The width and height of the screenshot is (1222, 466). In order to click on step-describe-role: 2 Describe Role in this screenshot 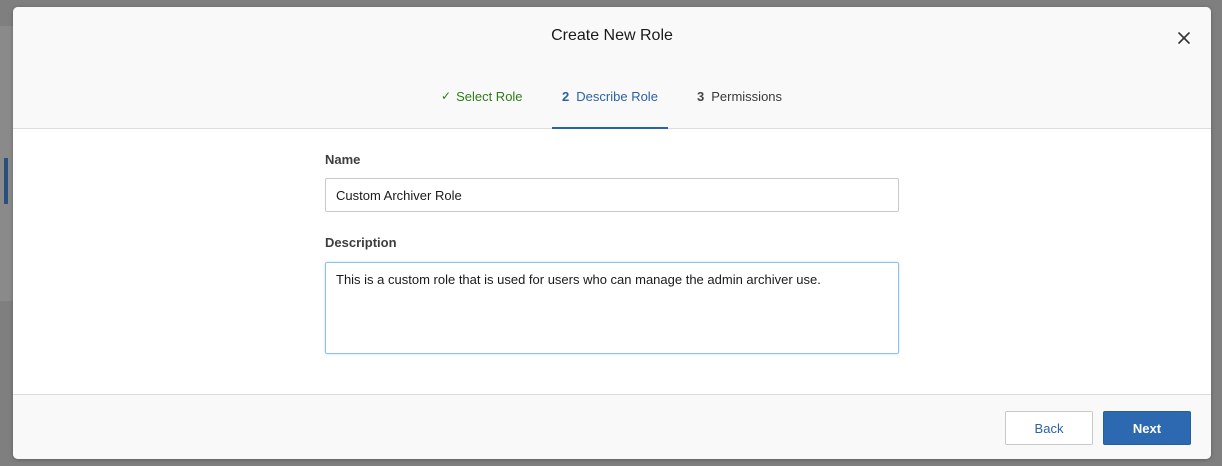, I will do `click(610, 103)`.